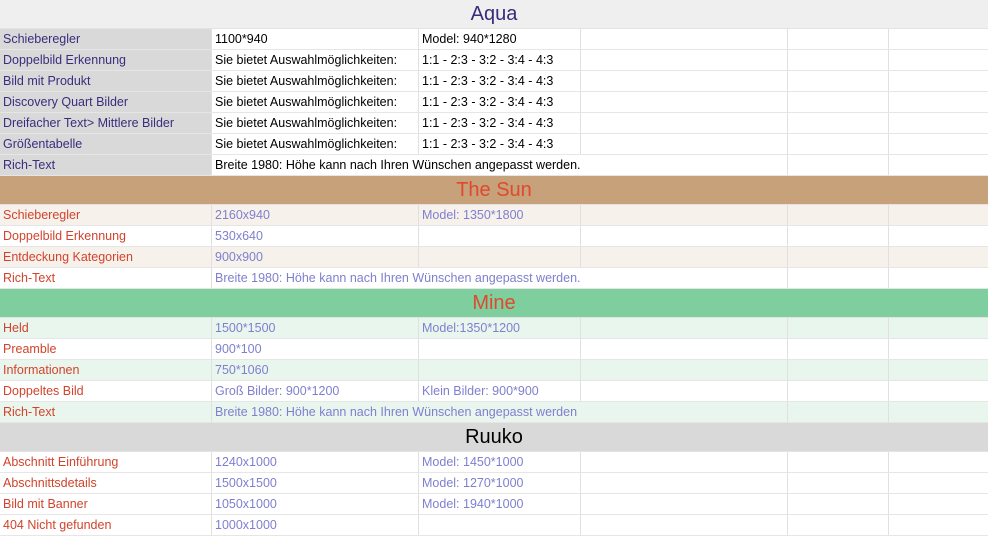 This screenshot has height=541, width=988. I want to click on value-cell: Klein Bilder: 900*900, so click(500, 391).